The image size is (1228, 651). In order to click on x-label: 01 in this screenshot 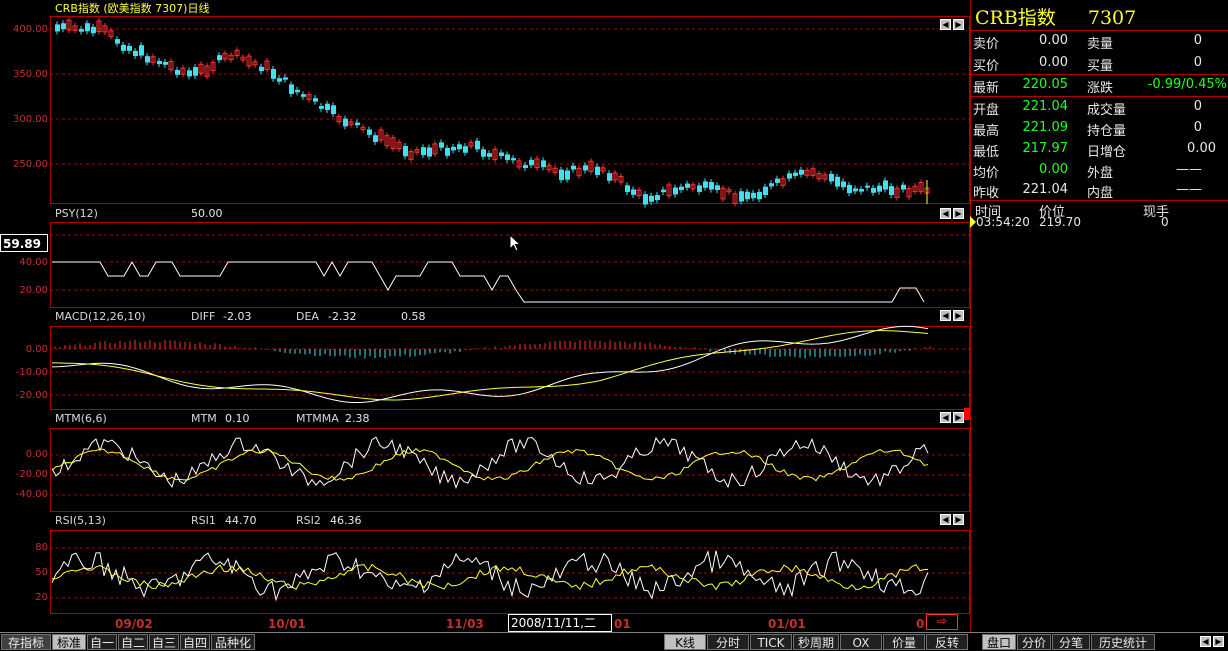, I will do `click(622, 624)`.